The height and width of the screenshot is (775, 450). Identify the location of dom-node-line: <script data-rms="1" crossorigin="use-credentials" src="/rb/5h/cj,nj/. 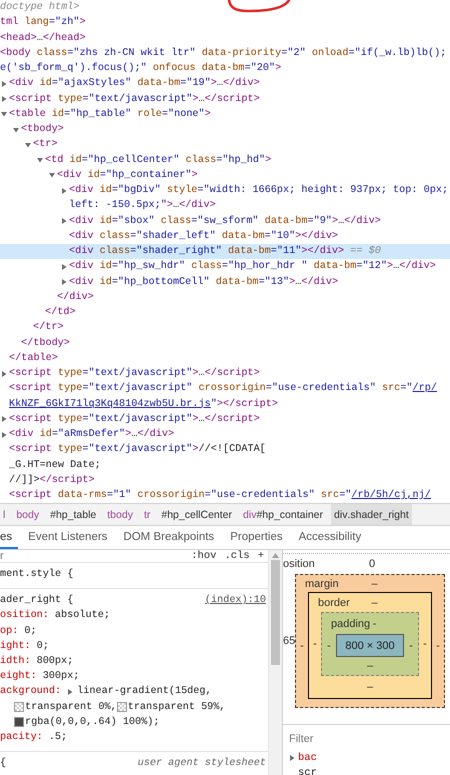
(225, 495).